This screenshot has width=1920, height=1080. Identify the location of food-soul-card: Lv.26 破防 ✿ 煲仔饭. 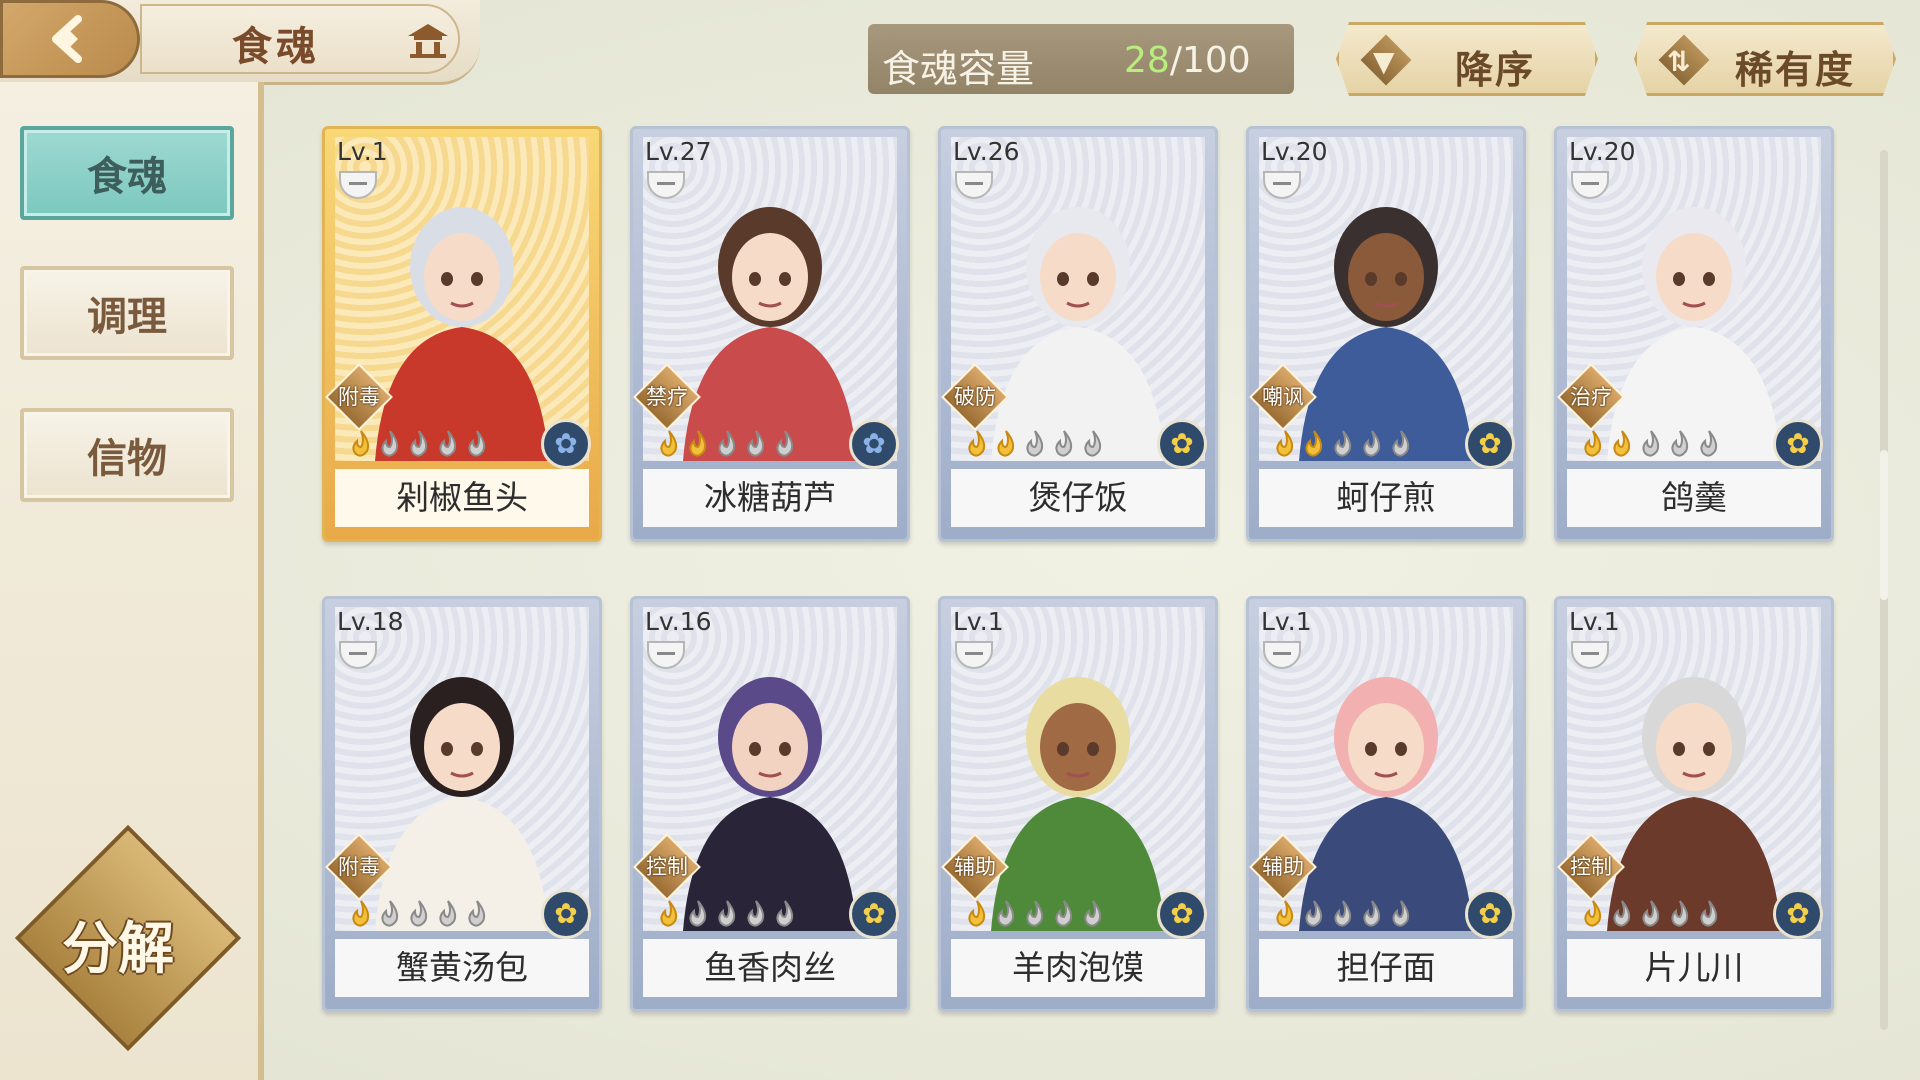
(1078, 334).